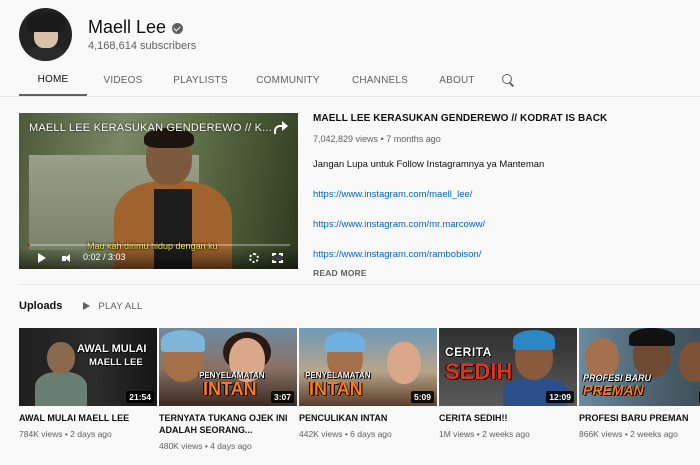 The width and height of the screenshot is (700, 465). What do you see at coordinates (65, 434) in the screenshot?
I see `video-meta: 784K views • 2 days ago` at bounding box center [65, 434].